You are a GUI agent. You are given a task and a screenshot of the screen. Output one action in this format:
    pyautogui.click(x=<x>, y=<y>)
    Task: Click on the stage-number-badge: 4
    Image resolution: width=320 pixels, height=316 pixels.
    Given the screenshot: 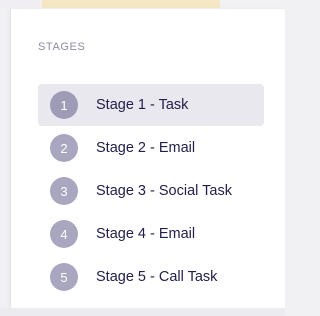 What is the action you would take?
    pyautogui.click(x=64, y=234)
    